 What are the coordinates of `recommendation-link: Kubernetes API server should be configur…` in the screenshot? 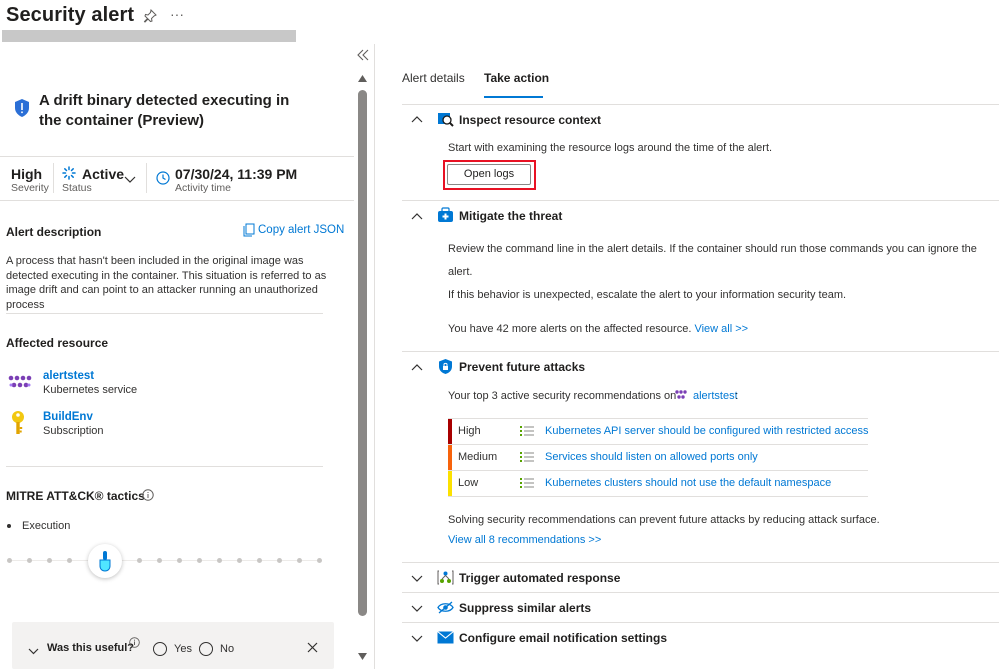 It's located at (706, 431).